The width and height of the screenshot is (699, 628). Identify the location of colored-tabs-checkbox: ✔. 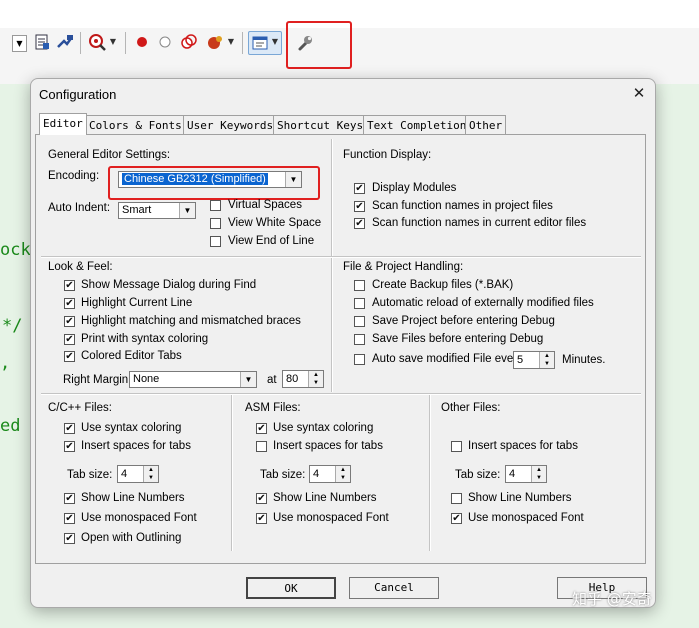
(69, 356).